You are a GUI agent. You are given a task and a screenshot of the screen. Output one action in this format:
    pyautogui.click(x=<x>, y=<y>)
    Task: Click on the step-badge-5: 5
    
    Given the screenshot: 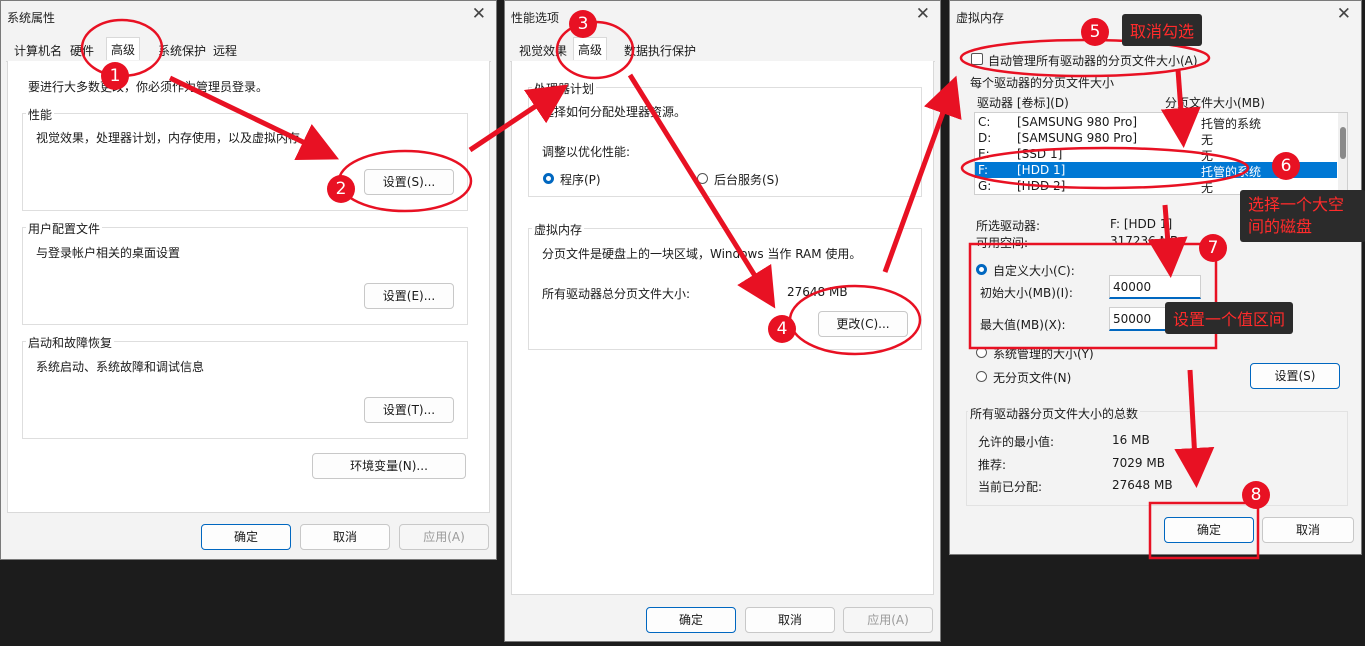 What is the action you would take?
    pyautogui.click(x=1095, y=32)
    